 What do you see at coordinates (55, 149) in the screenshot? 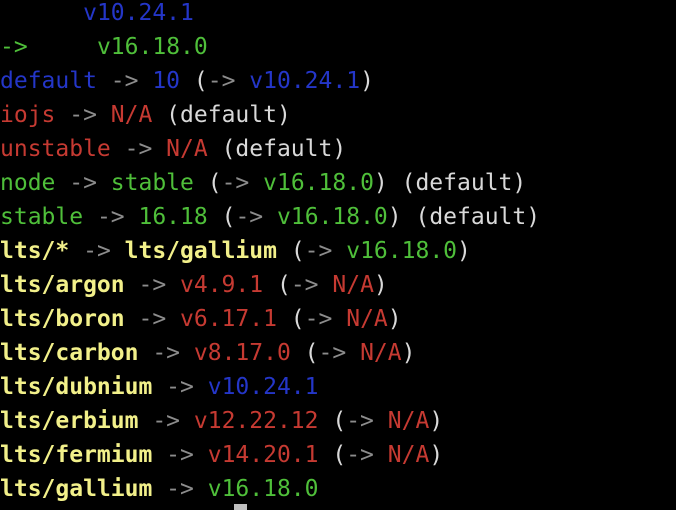
I see `terminal-text-segment: unstable` at bounding box center [55, 149].